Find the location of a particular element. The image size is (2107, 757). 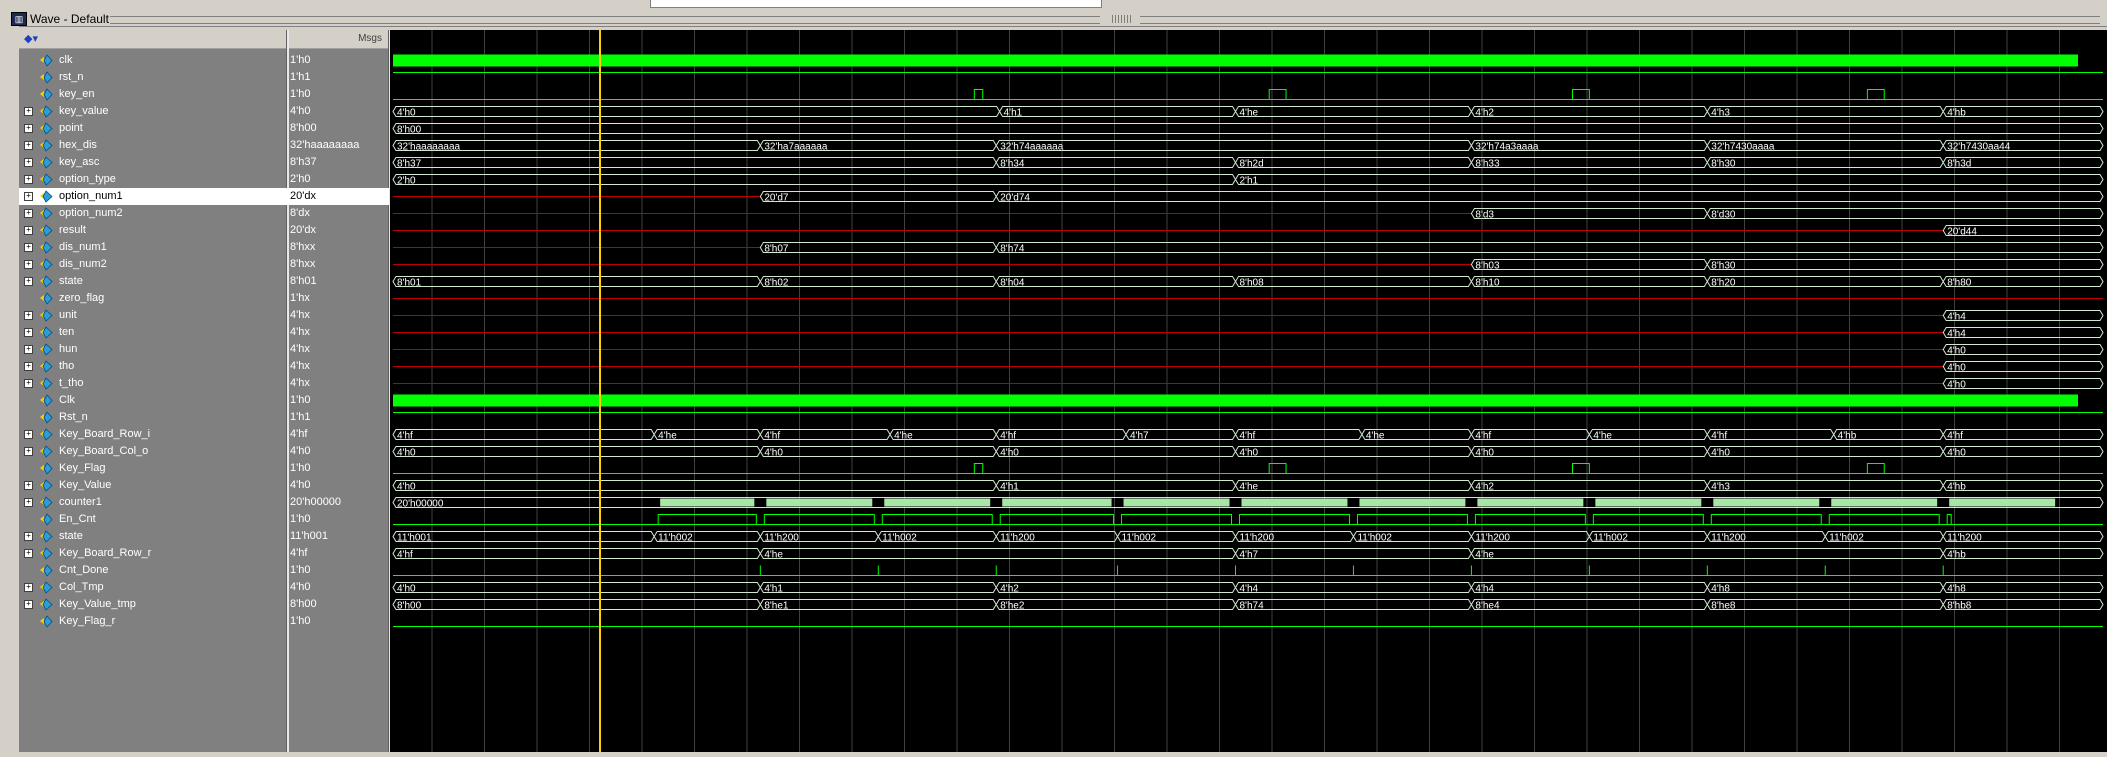

signal-row: + Key_Value_tmp 8'h00 is located at coordinates (204, 604).